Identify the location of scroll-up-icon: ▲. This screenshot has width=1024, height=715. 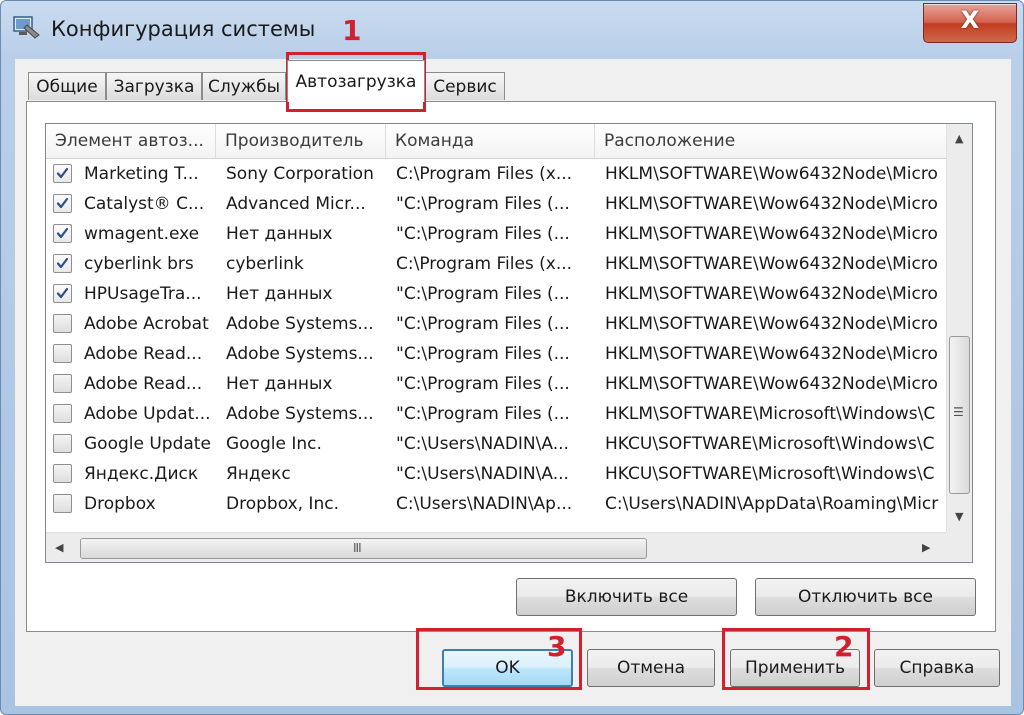
(959, 138).